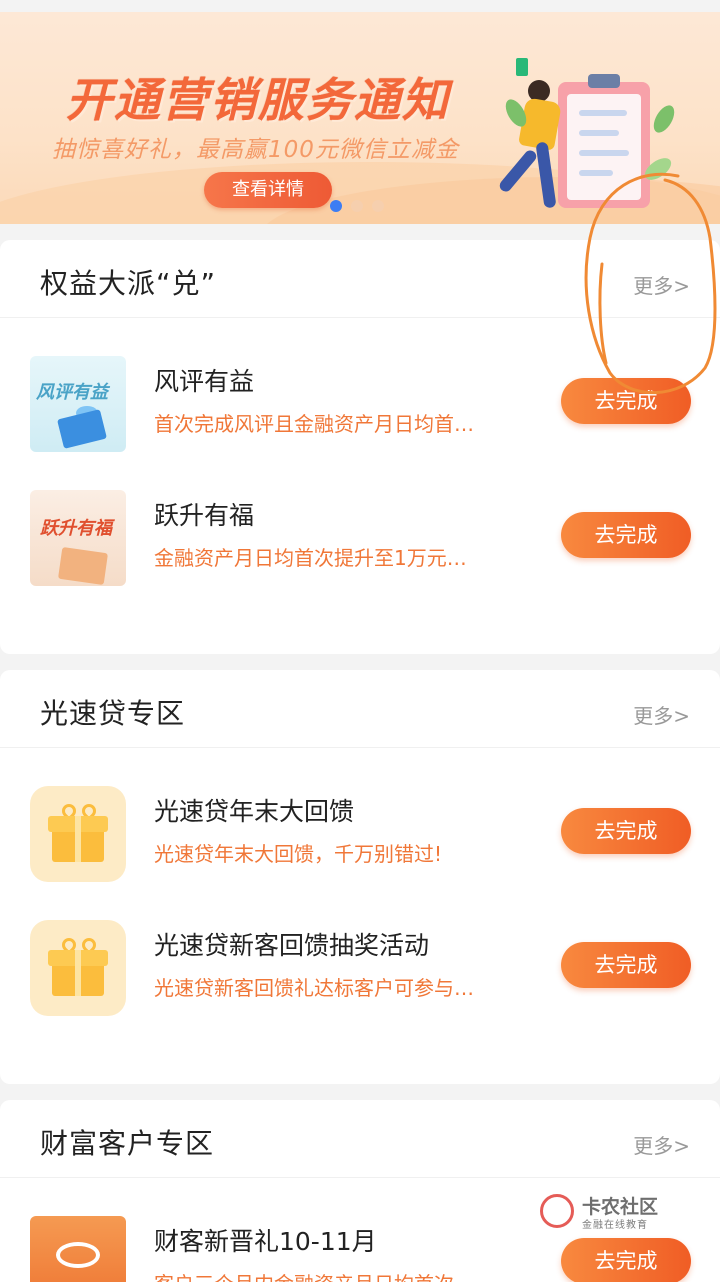 This screenshot has height=1282, width=720. I want to click on item-description: 光速贷年末大回馈，千万别错过!, so click(298, 854).